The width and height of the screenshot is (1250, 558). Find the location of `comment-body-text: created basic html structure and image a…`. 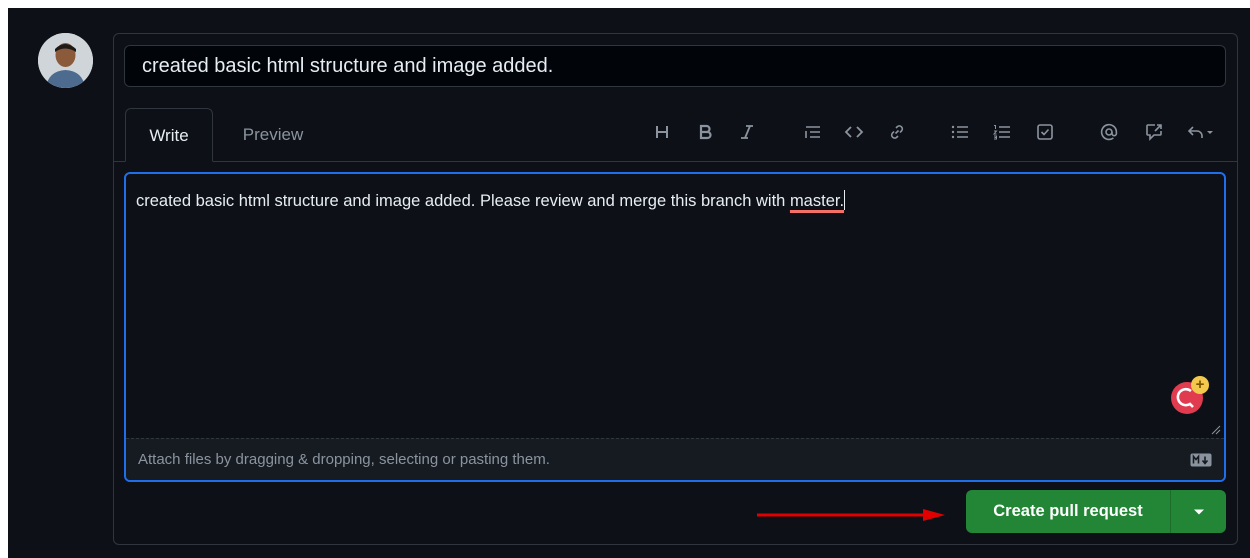

comment-body-text: created basic html structure and image a… is located at coordinates (676, 201).